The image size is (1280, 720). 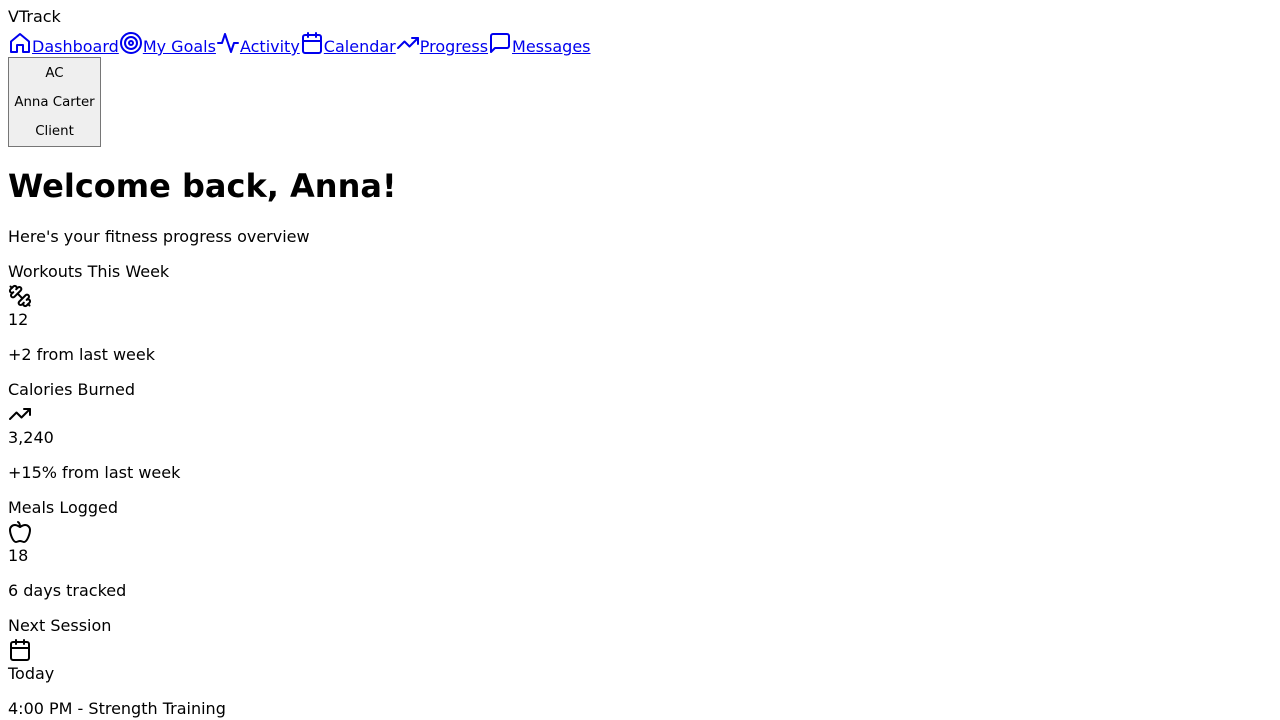 I want to click on user-profile-button: AC Anna Carter Client, so click(x=54, y=102).